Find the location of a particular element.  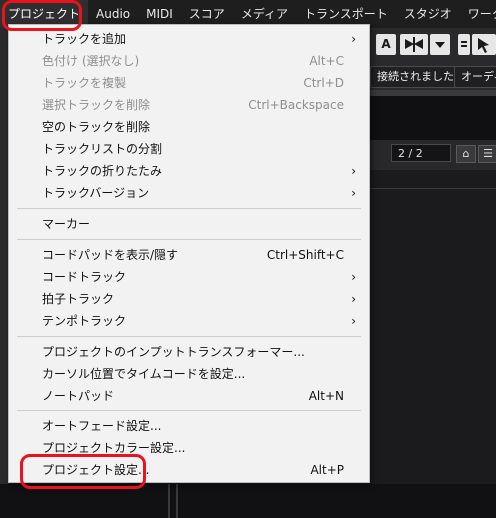

menu-item-markers: マーカー is located at coordinates (189, 224).